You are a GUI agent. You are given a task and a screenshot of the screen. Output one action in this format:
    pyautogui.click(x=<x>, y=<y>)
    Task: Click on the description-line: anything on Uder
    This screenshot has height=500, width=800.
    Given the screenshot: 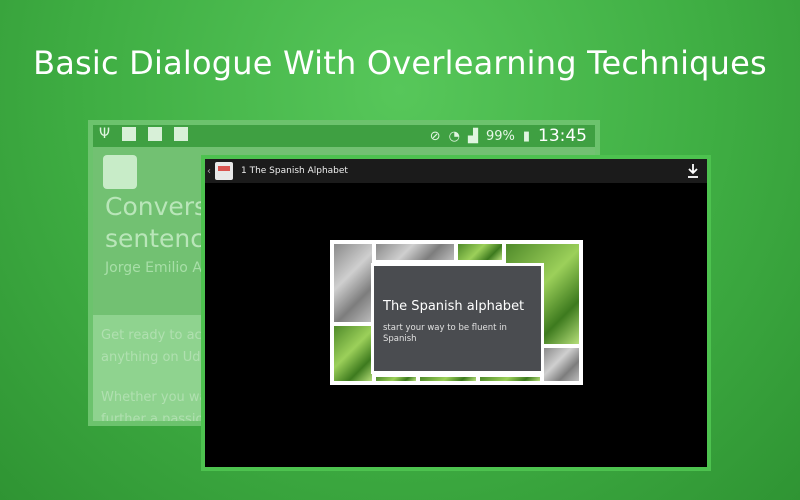 What is the action you would take?
    pyautogui.click(x=157, y=357)
    